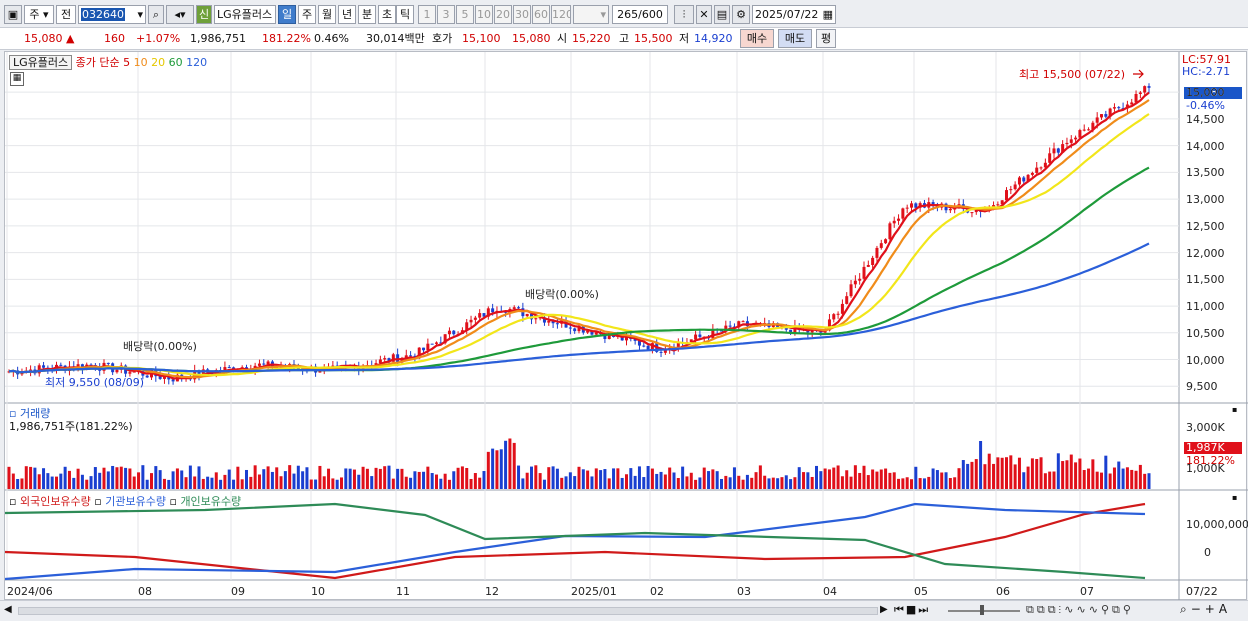  What do you see at coordinates (8, 609) in the screenshot?
I see `scroll-left-icon: ◀` at bounding box center [8, 609].